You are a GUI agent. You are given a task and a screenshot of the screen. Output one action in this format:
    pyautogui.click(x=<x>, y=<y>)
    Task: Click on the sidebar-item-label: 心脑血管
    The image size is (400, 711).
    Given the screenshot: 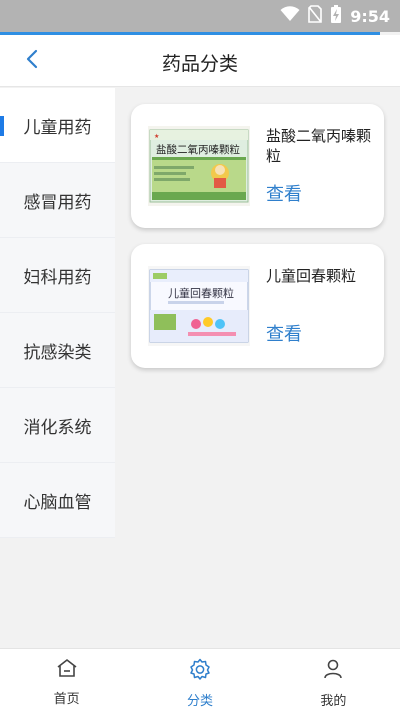 What is the action you would take?
    pyautogui.click(x=57, y=502)
    